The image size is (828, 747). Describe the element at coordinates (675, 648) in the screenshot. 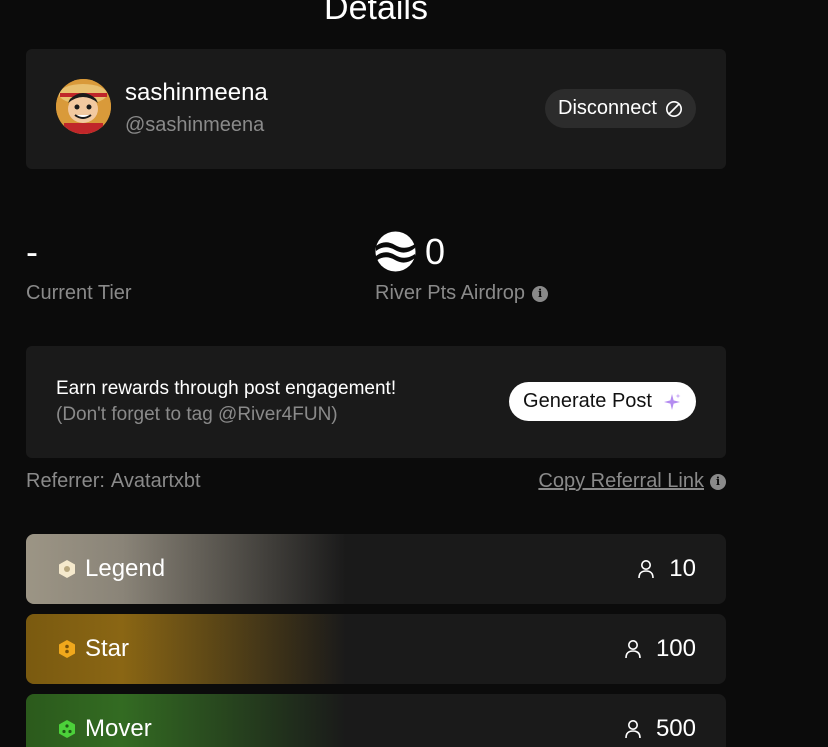

I see `tier-member-count: 100` at that location.